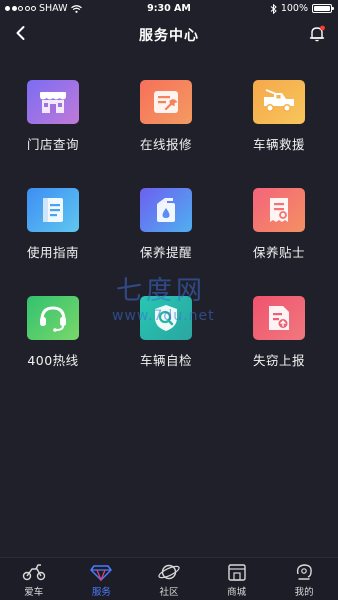 This screenshot has height=600, width=338. What do you see at coordinates (279, 350) in the screenshot?
I see `service-theft-report: 失窃上报` at bounding box center [279, 350].